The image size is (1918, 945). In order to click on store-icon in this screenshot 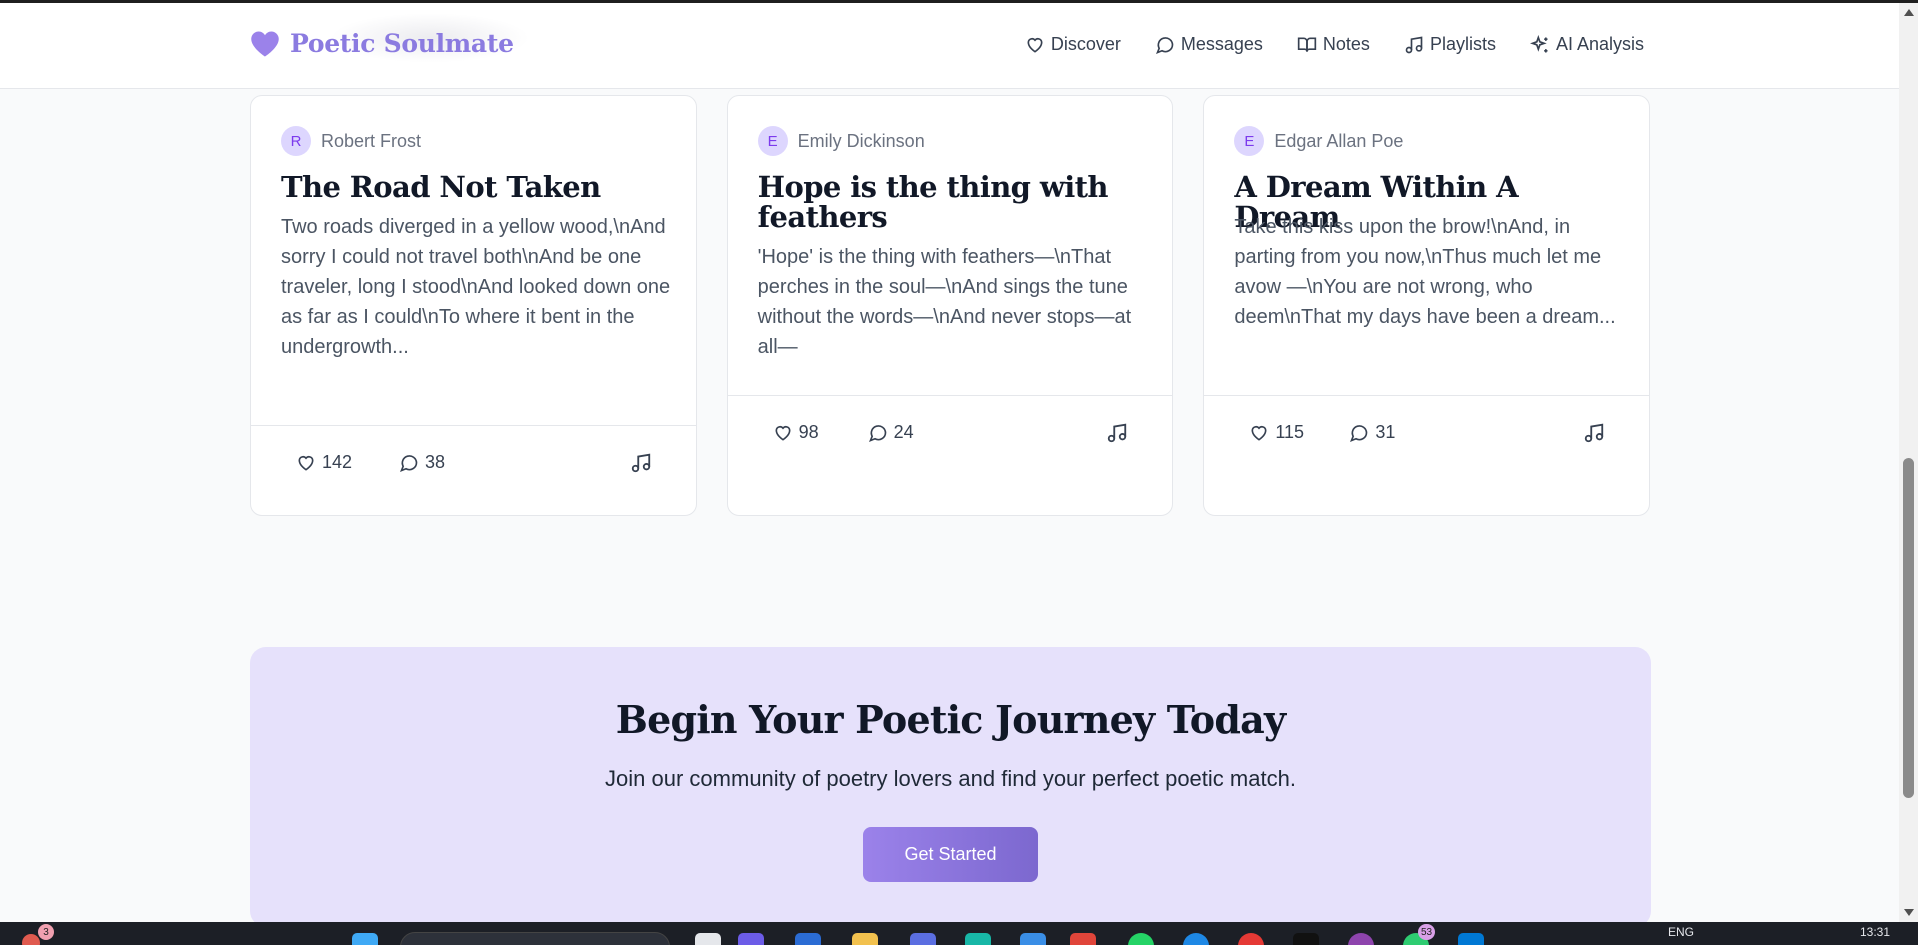, I will do `click(1033, 939)`.